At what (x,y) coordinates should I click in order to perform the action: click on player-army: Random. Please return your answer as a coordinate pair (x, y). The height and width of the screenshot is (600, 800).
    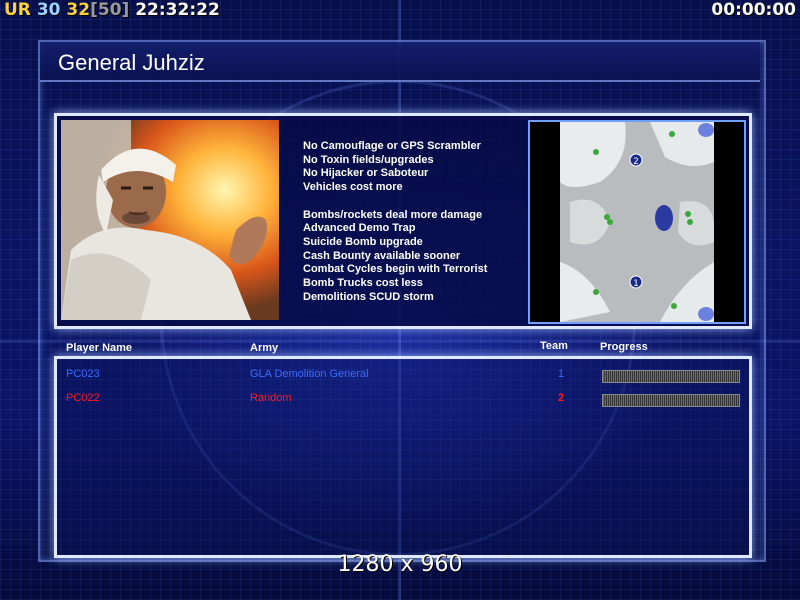
    Looking at the image, I should click on (271, 398).